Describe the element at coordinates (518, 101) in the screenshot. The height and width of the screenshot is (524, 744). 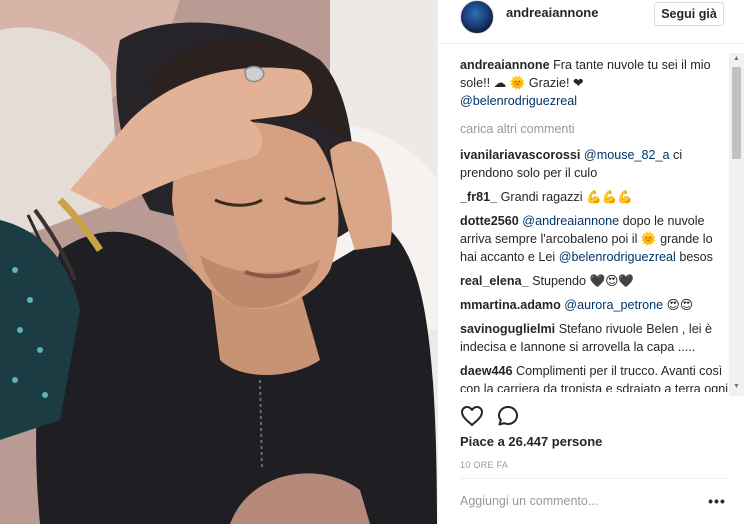
I see `caption-mention: @belenrodriguezreal` at that location.